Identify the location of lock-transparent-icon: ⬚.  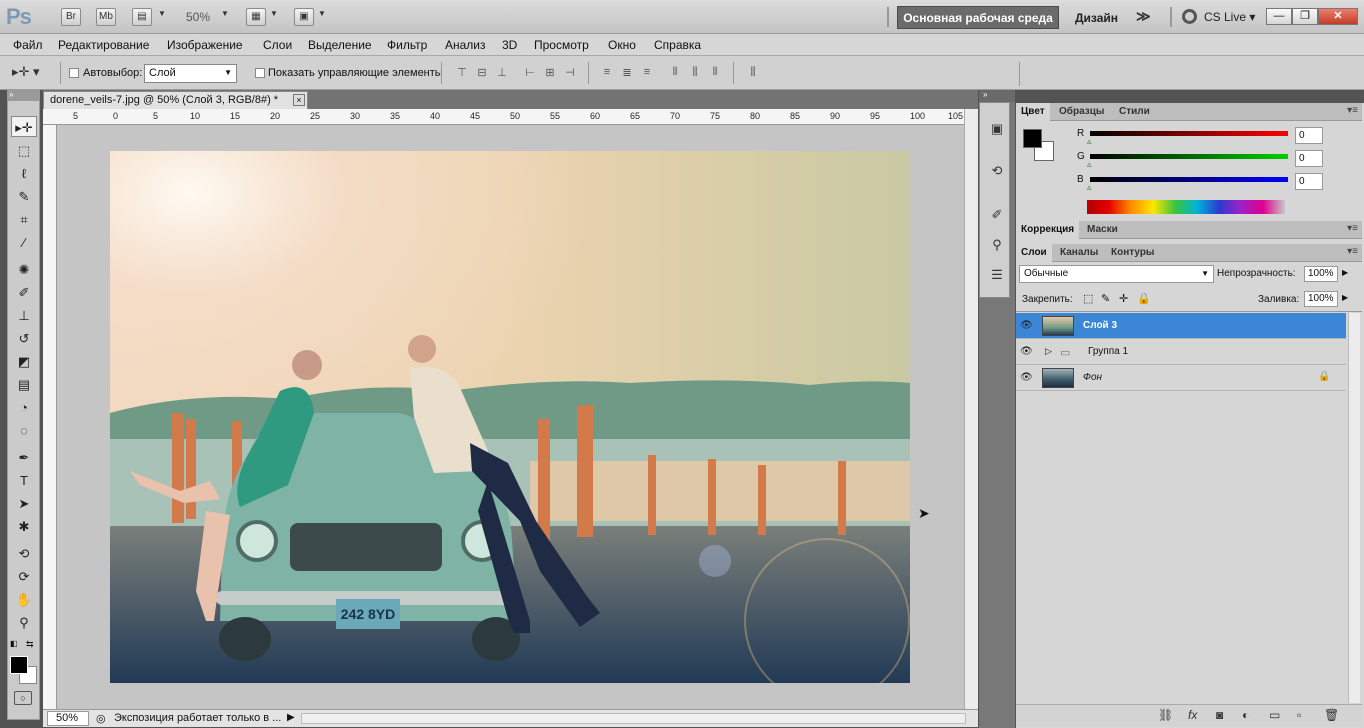
(1088, 298).